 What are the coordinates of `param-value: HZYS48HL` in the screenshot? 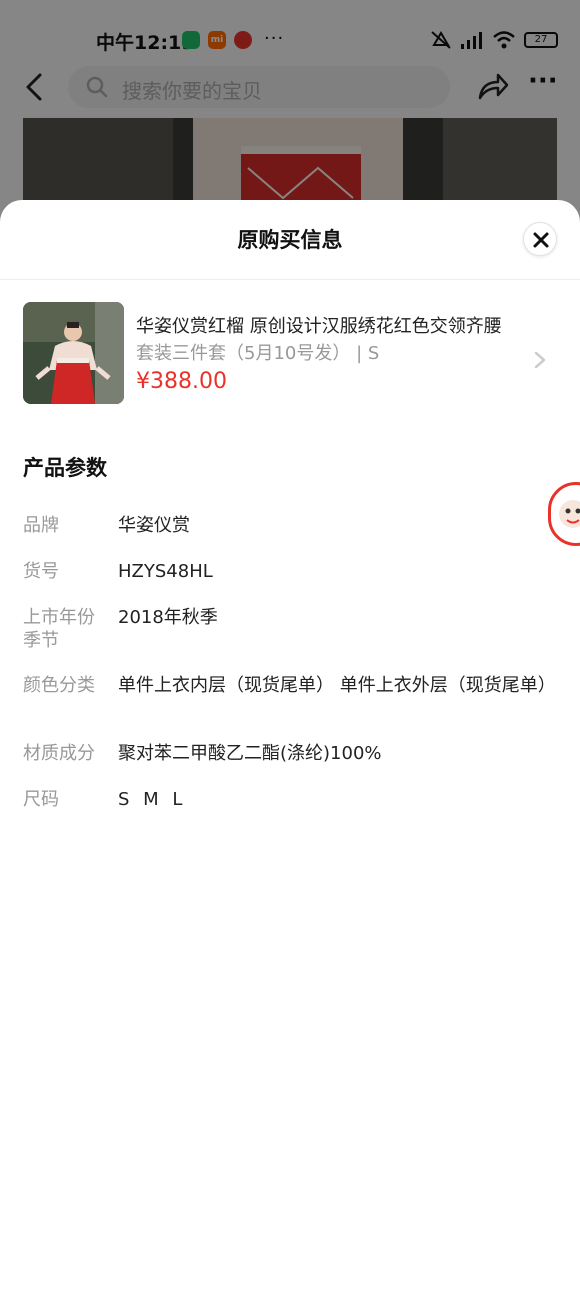 It's located at (165, 571).